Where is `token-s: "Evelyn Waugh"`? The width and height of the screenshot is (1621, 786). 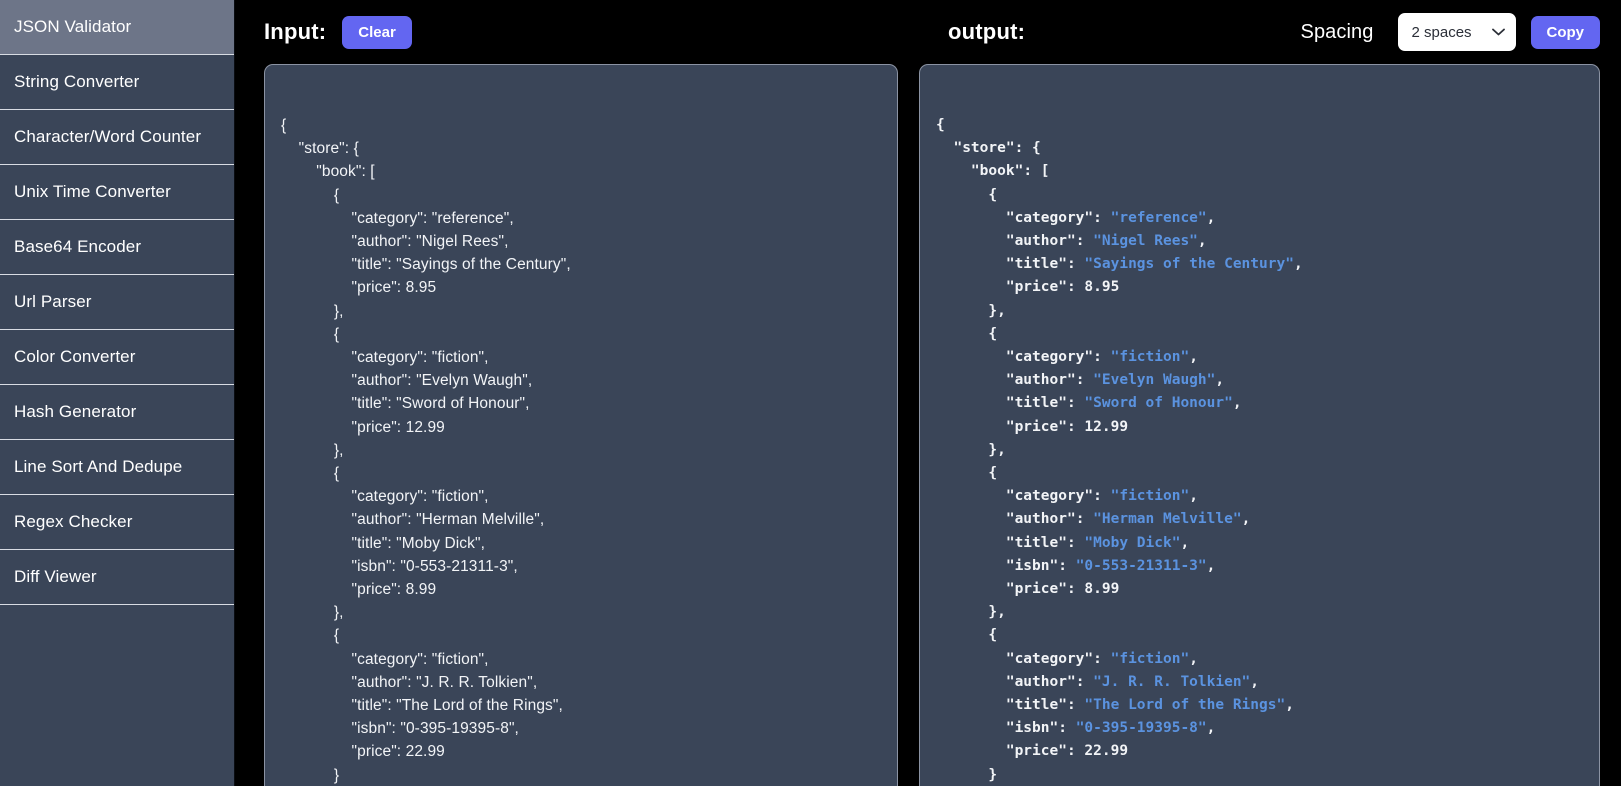 token-s: "Evelyn Waugh" is located at coordinates (1154, 380).